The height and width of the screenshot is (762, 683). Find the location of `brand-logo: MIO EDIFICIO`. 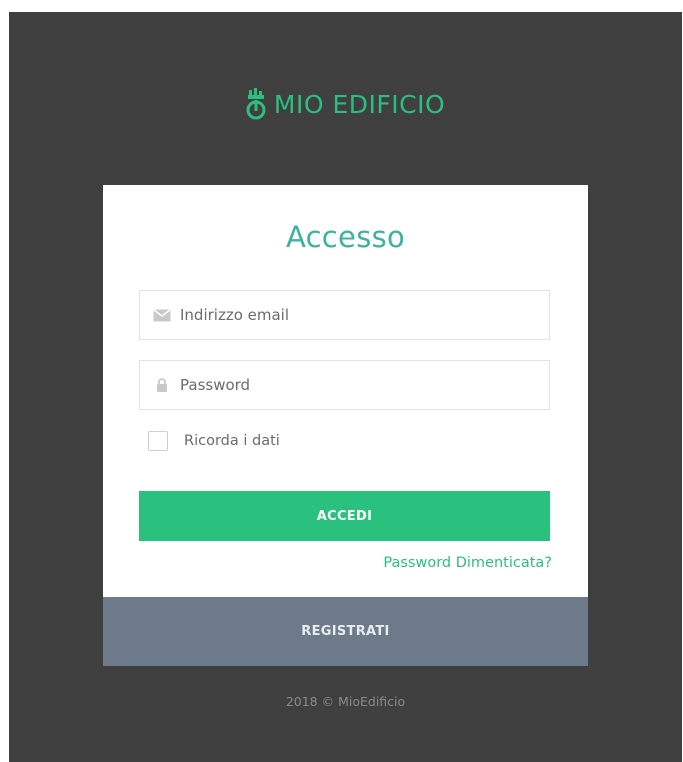

brand-logo: MIO EDIFICIO is located at coordinates (345, 105).